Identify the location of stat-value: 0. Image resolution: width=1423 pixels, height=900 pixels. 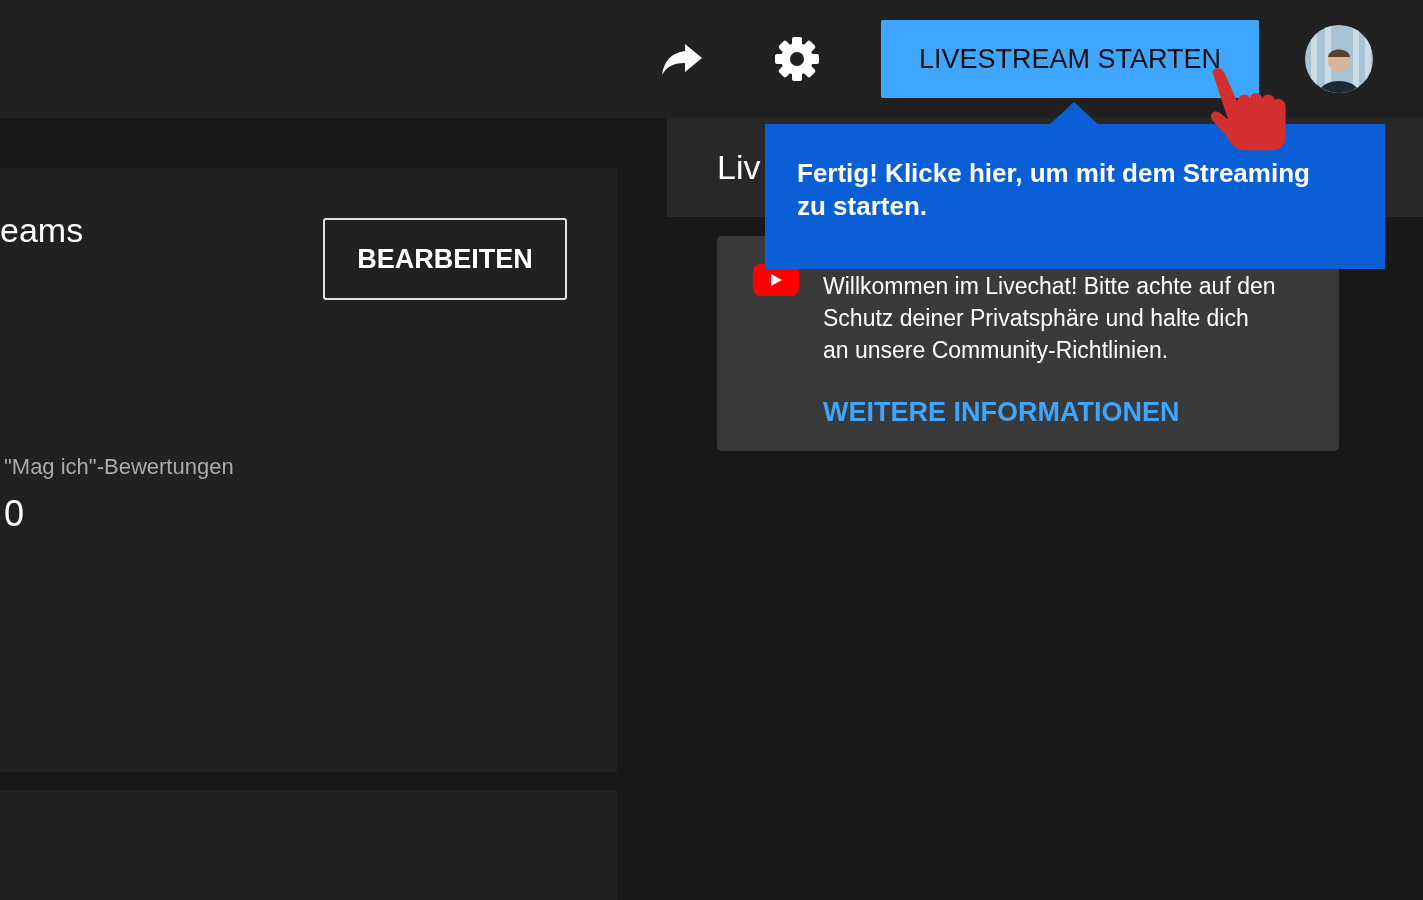
(14, 514).